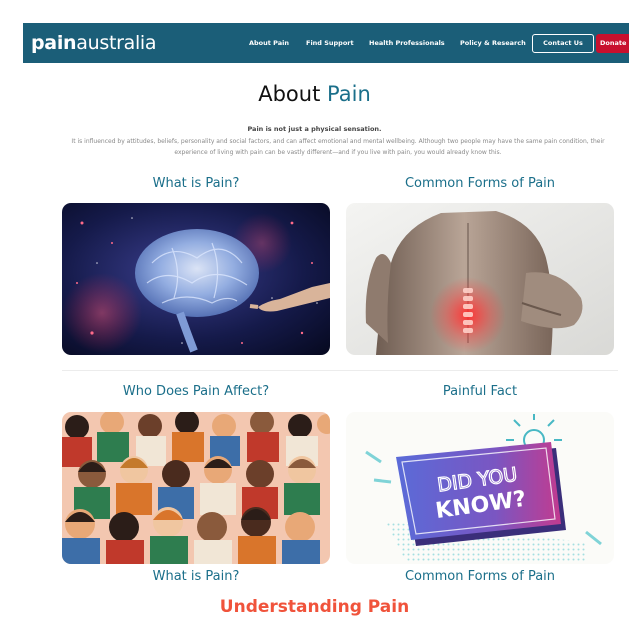  What do you see at coordinates (196, 279) in the screenshot?
I see `brain-hand-image` at bounding box center [196, 279].